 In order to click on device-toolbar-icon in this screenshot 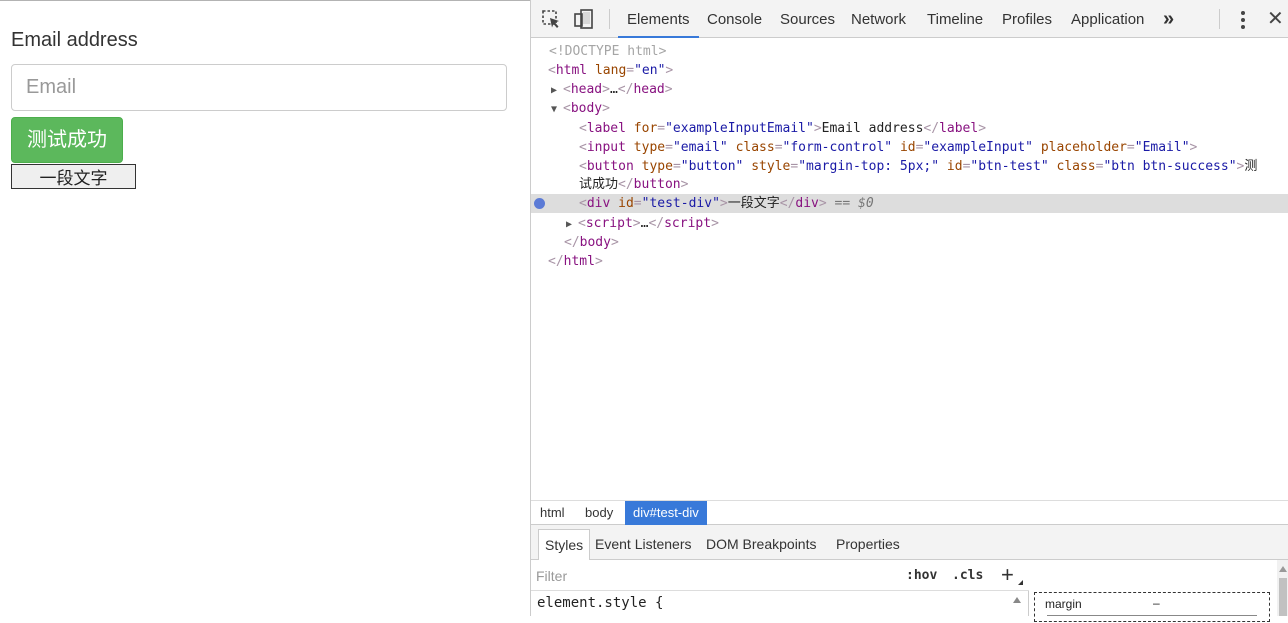, I will do `click(584, 19)`.